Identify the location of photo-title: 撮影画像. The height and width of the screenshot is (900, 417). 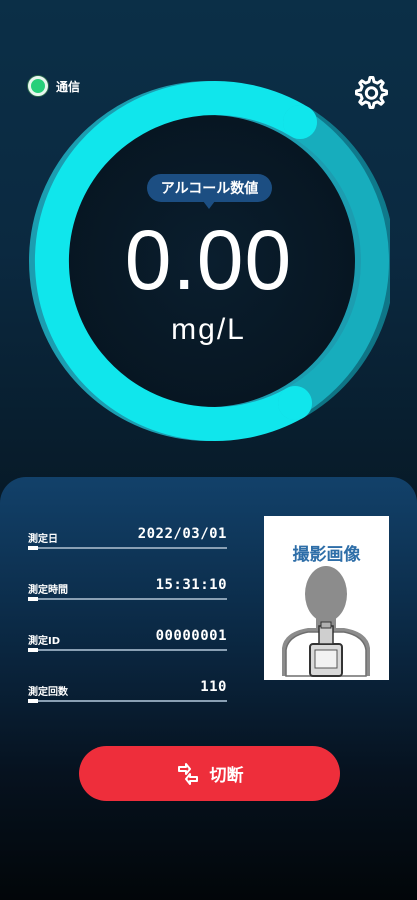
(326, 555).